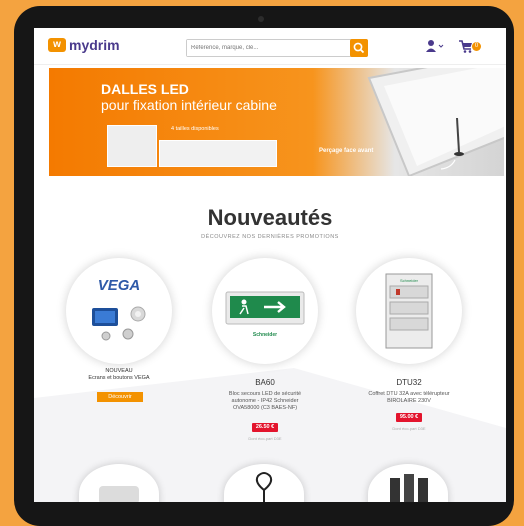 This screenshot has height=526, width=524. I want to click on product-image-vega: VEGA, so click(119, 311).